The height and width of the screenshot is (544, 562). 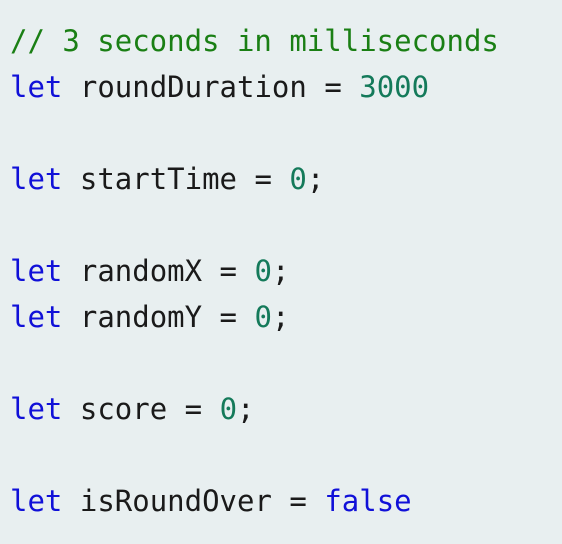 What do you see at coordinates (141, 271) in the screenshot?
I see `identifier-random-x: randomX` at bounding box center [141, 271].